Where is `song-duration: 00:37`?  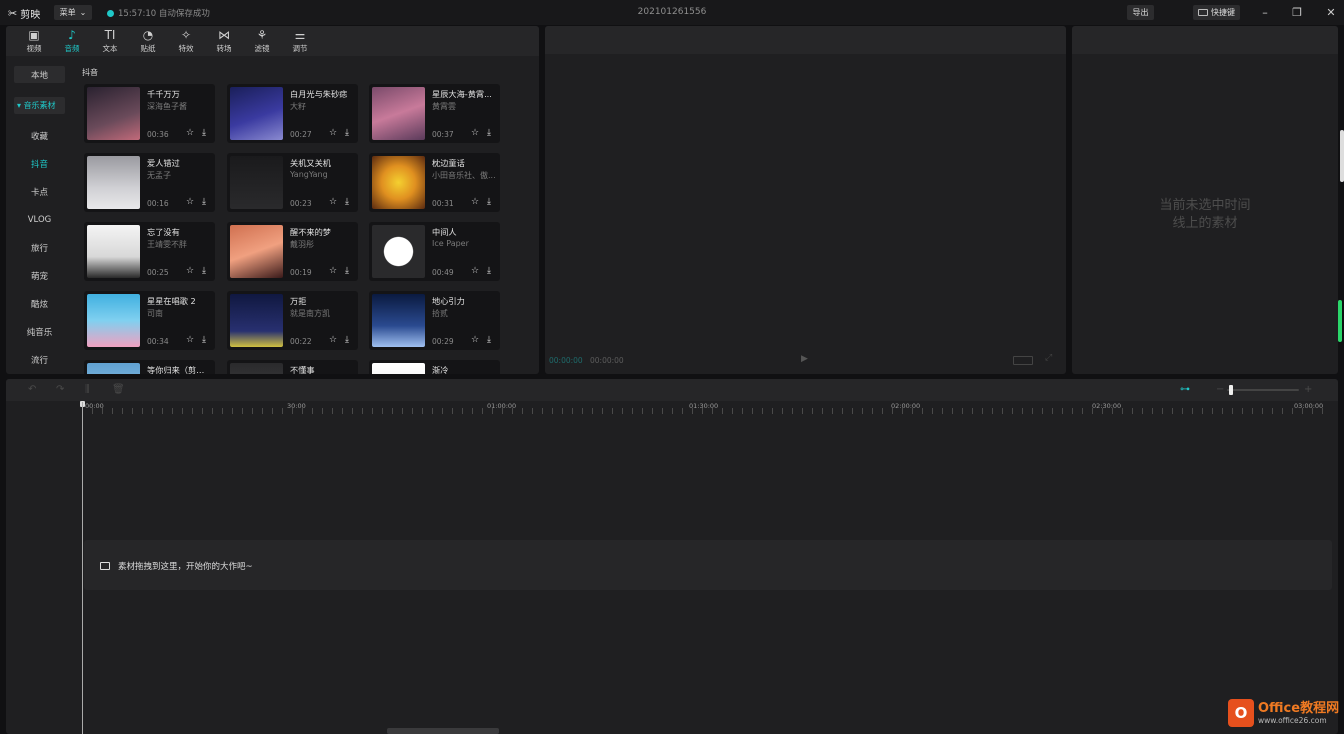
song-duration: 00:37 is located at coordinates (443, 134).